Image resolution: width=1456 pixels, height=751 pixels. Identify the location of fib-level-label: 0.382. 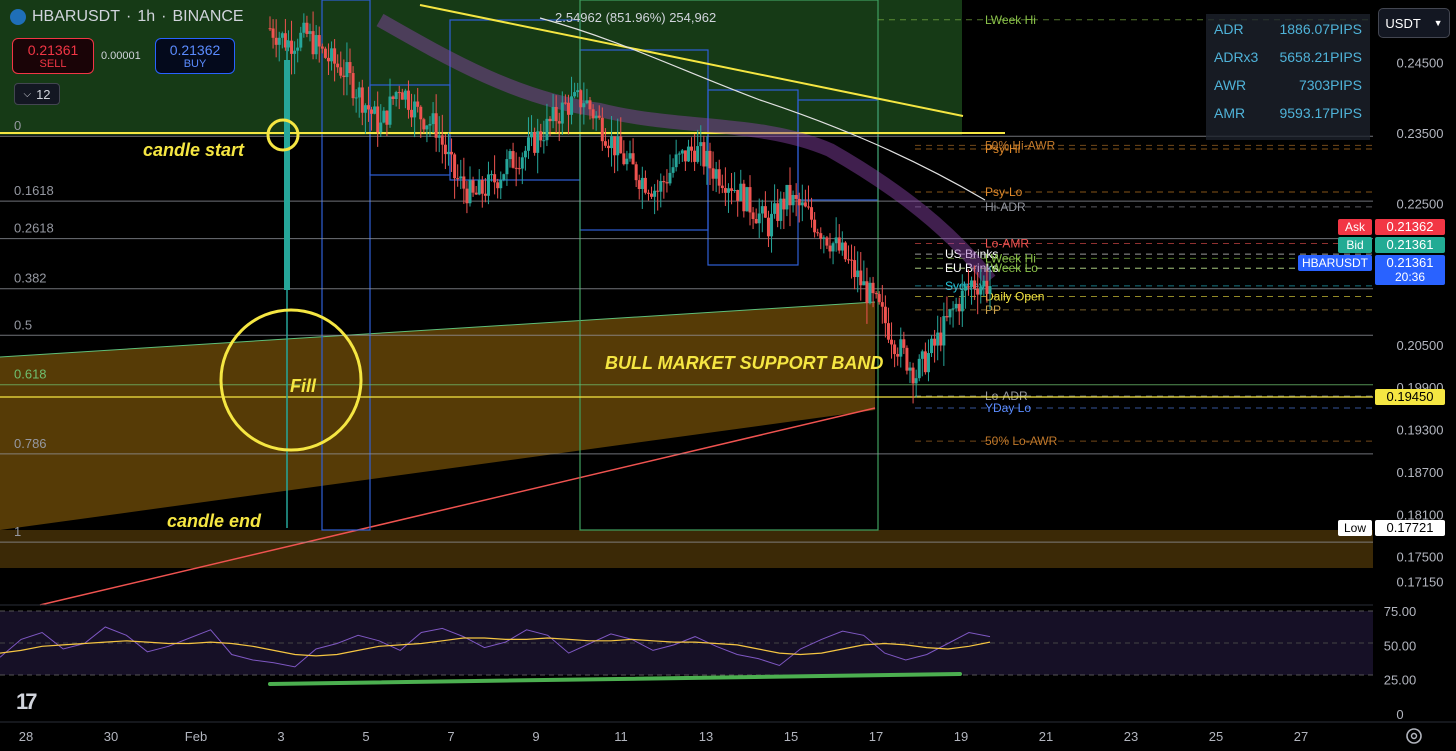
(30, 278).